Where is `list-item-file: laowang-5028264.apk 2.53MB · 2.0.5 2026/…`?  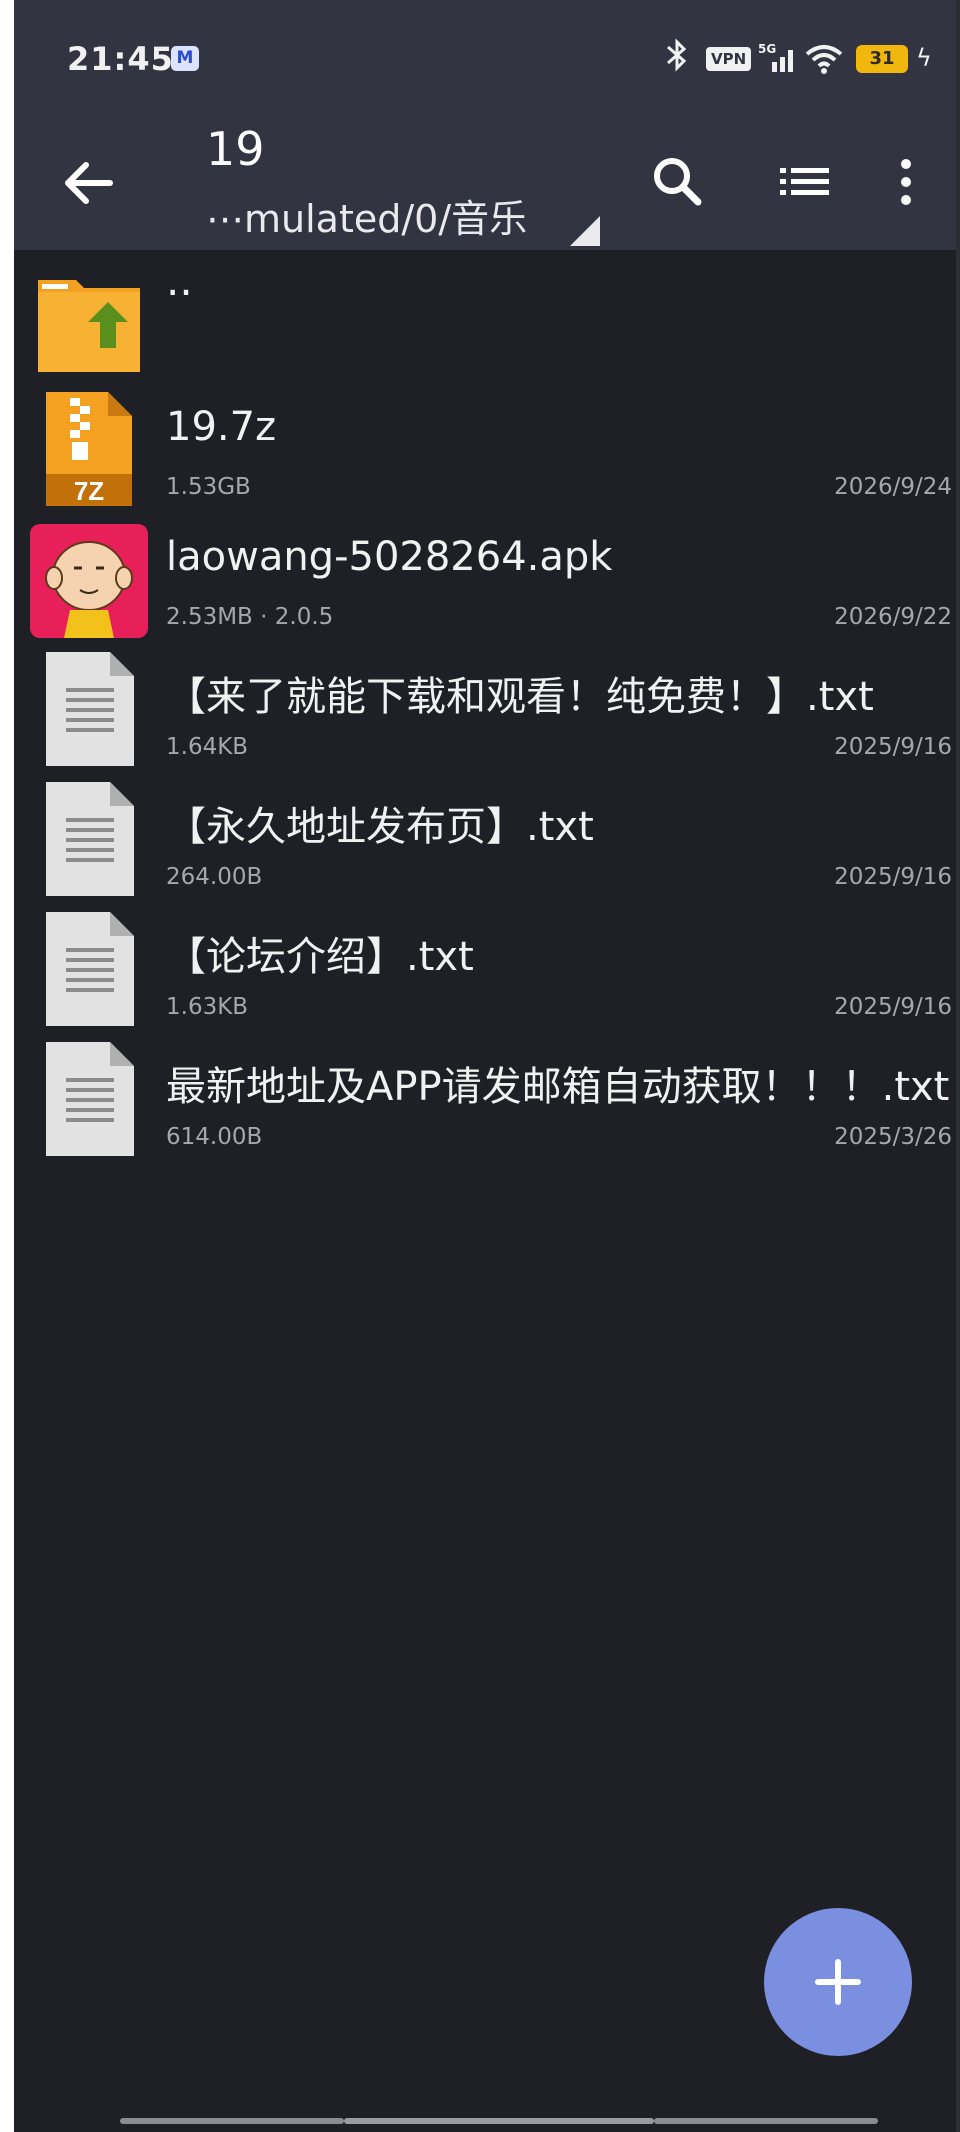
list-item-file: laowang-5028264.apk 2.53MB · 2.0.5 2026/… is located at coordinates (487, 575).